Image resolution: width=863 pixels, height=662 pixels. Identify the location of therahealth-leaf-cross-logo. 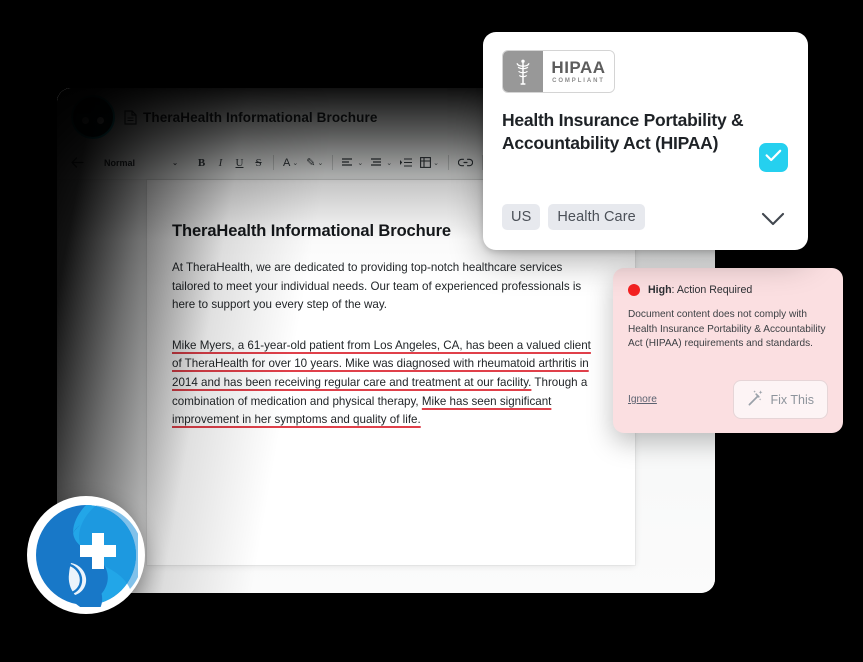
(87, 556).